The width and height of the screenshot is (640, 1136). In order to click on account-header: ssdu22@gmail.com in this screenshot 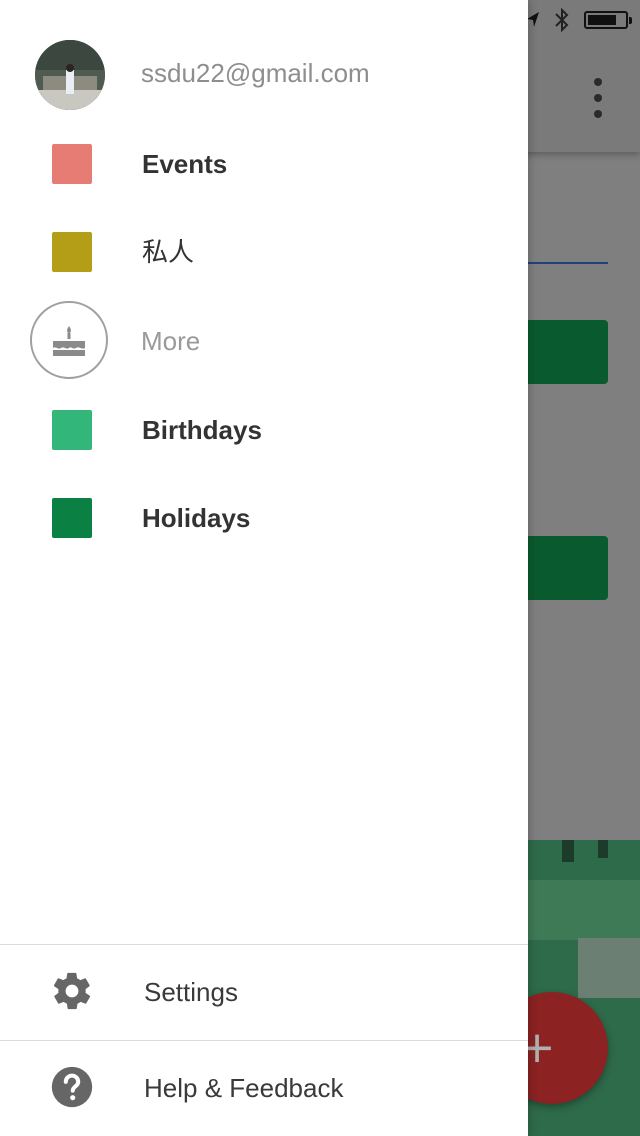, I will do `click(264, 76)`.